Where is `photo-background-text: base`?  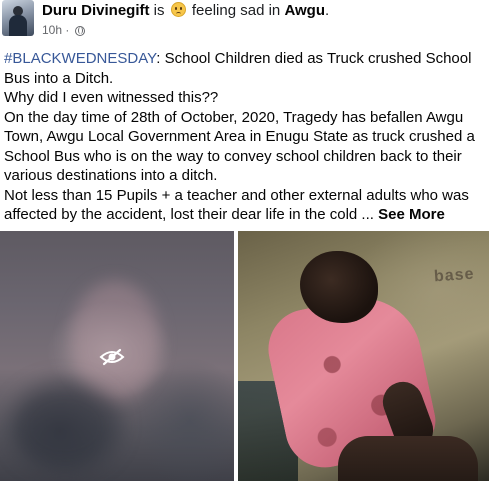 photo-background-text: base is located at coordinates (454, 275).